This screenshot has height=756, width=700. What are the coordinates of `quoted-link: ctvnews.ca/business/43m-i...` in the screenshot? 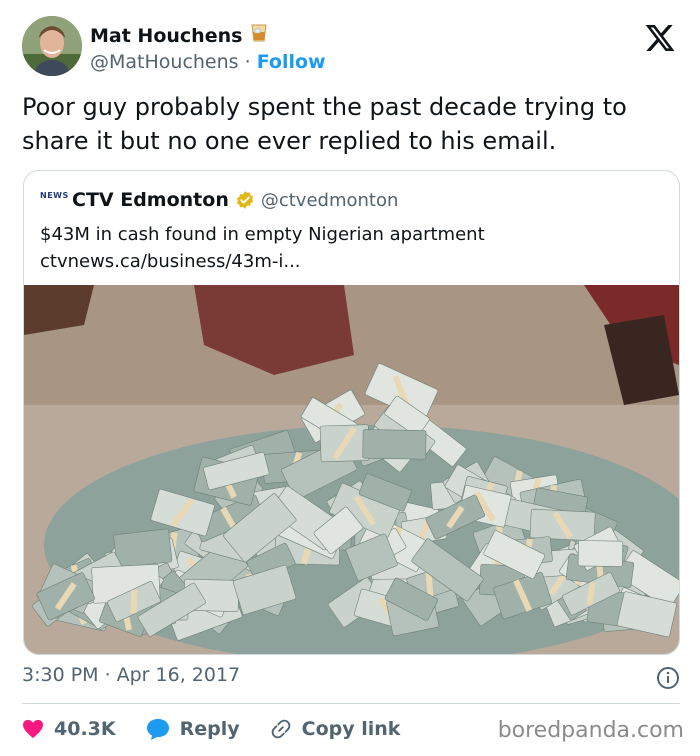 It's located at (350, 261).